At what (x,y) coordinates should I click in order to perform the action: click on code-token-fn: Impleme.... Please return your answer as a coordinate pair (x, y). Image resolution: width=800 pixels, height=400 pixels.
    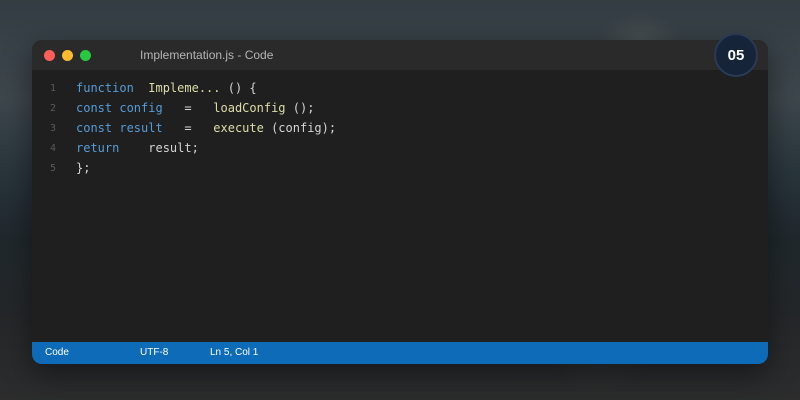
    Looking at the image, I should click on (184, 88).